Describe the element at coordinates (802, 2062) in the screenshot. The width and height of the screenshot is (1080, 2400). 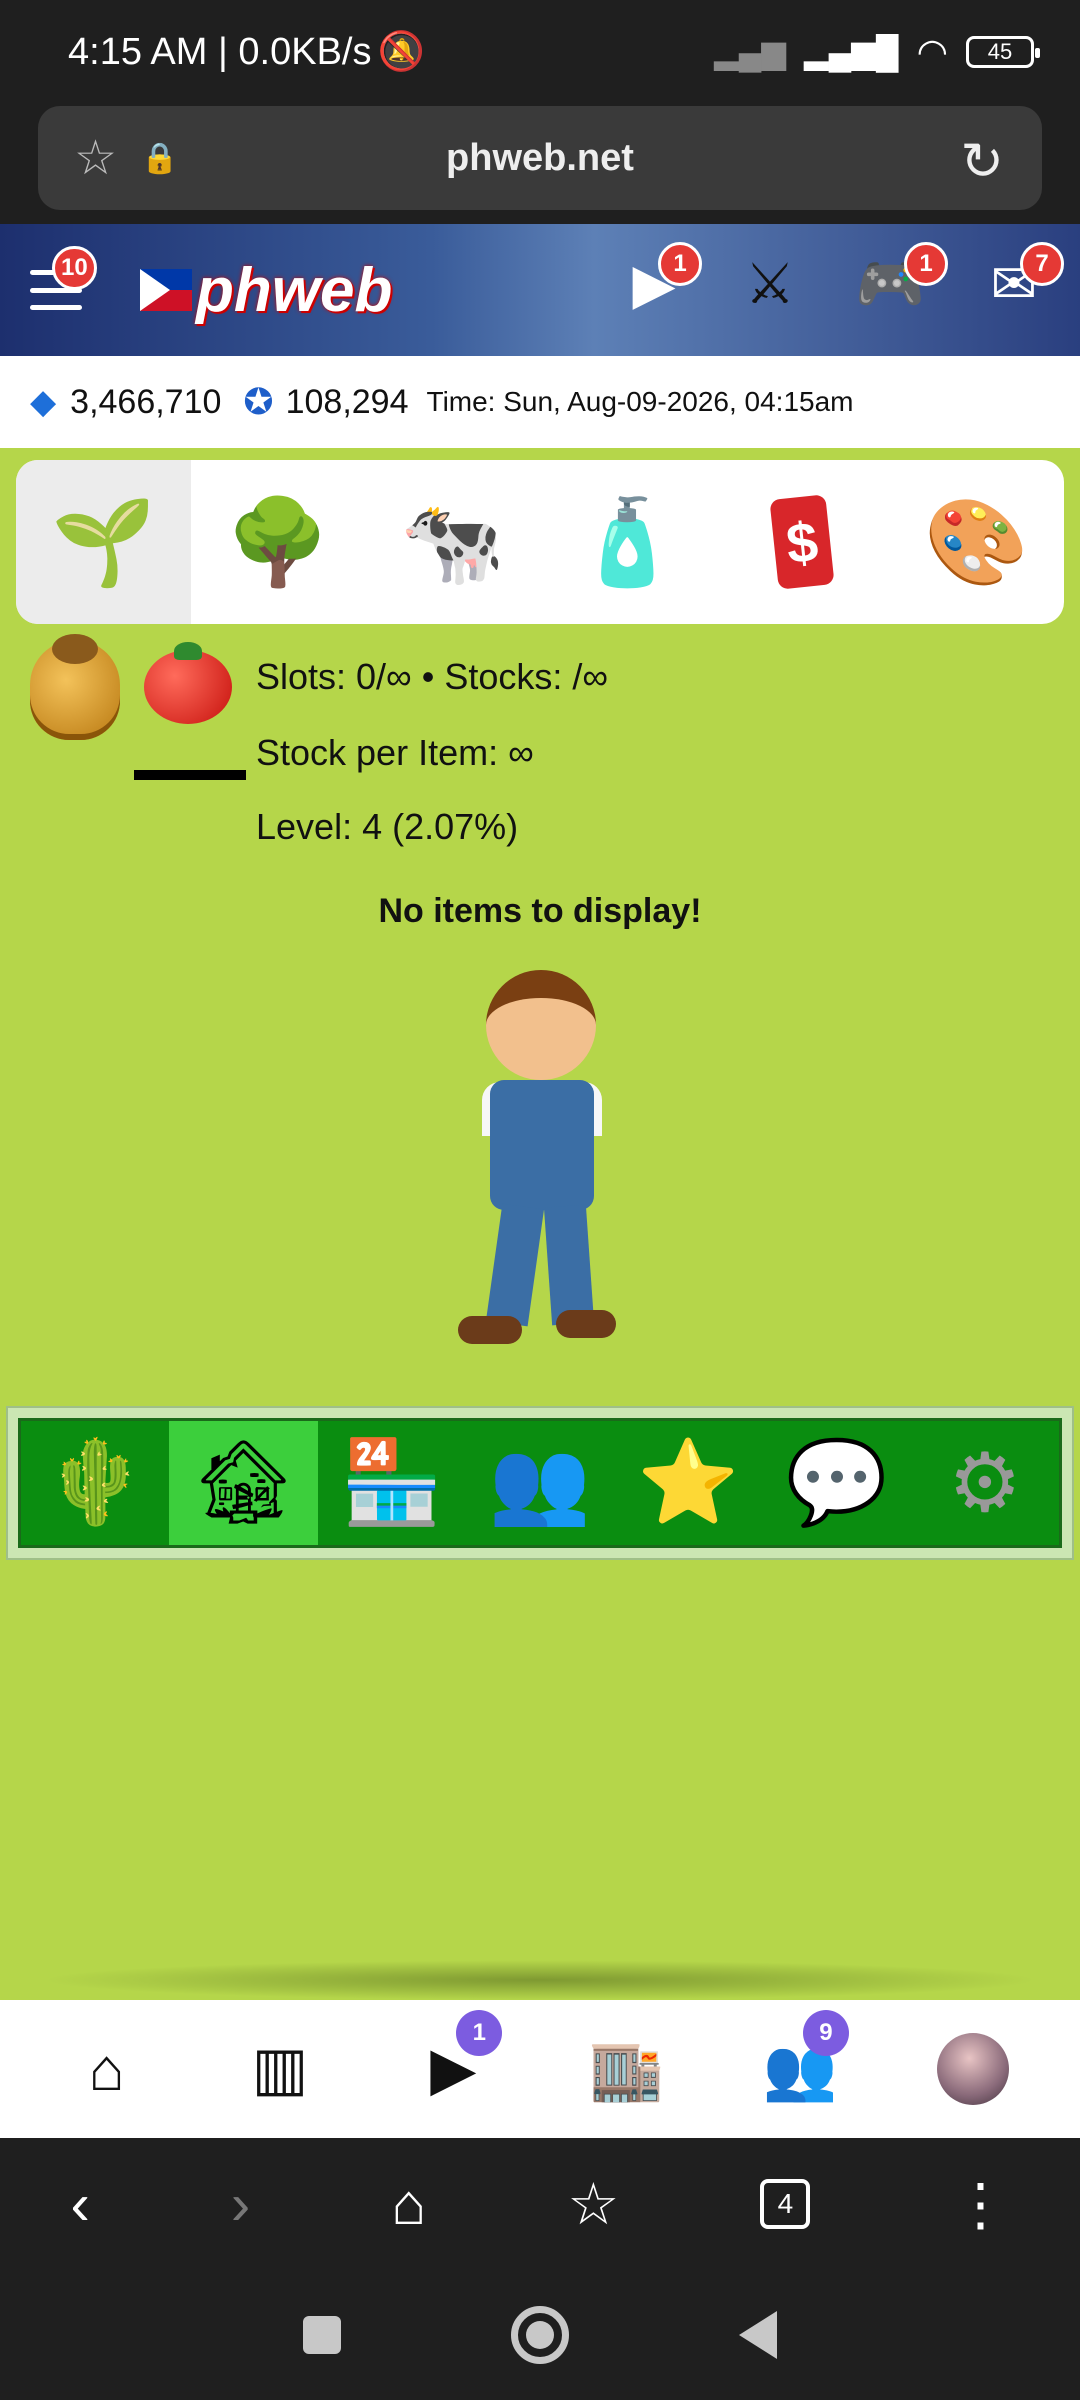
I see `community-icon: 👥 9` at that location.